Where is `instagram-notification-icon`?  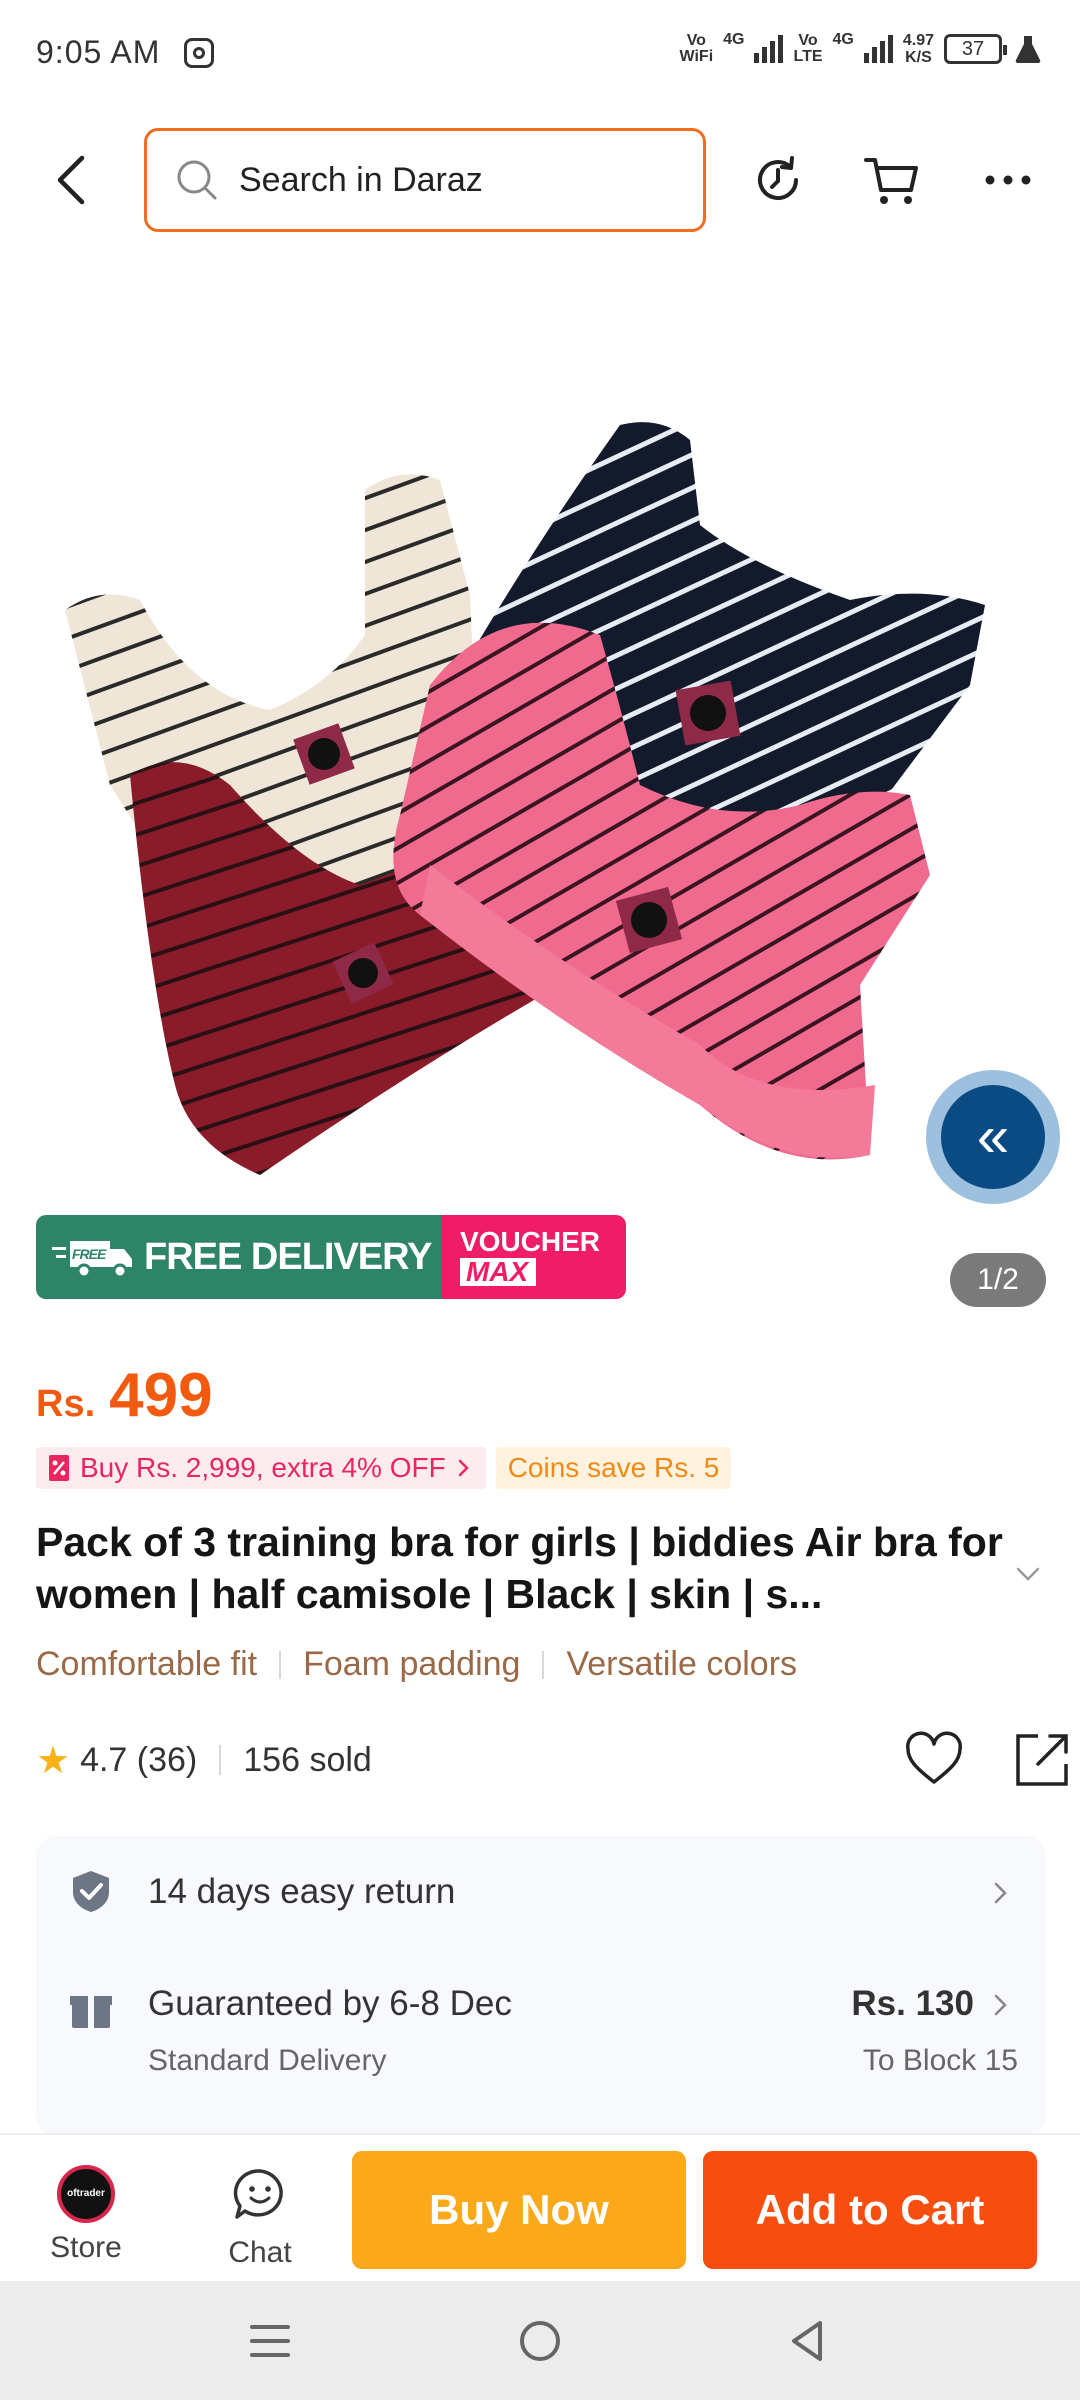
instagram-notification-icon is located at coordinates (199, 52).